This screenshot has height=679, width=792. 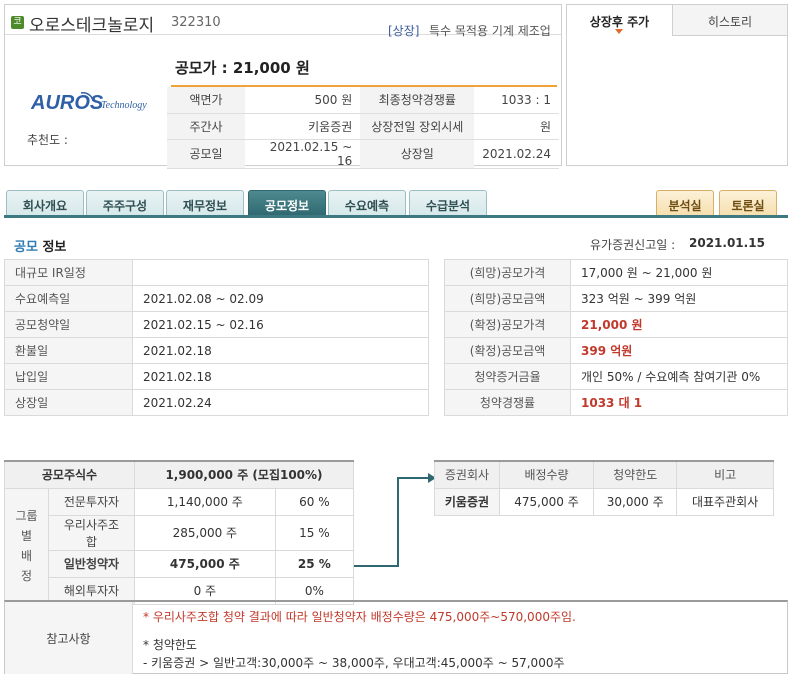 What do you see at coordinates (196, 22) in the screenshot?
I see `company-code: 322310` at bounding box center [196, 22].